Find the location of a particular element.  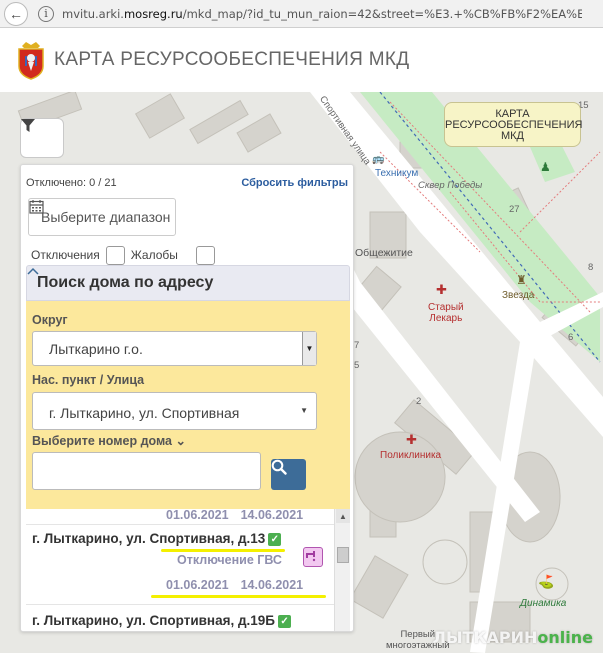

tooltip-line: МКД is located at coordinates (512, 136).